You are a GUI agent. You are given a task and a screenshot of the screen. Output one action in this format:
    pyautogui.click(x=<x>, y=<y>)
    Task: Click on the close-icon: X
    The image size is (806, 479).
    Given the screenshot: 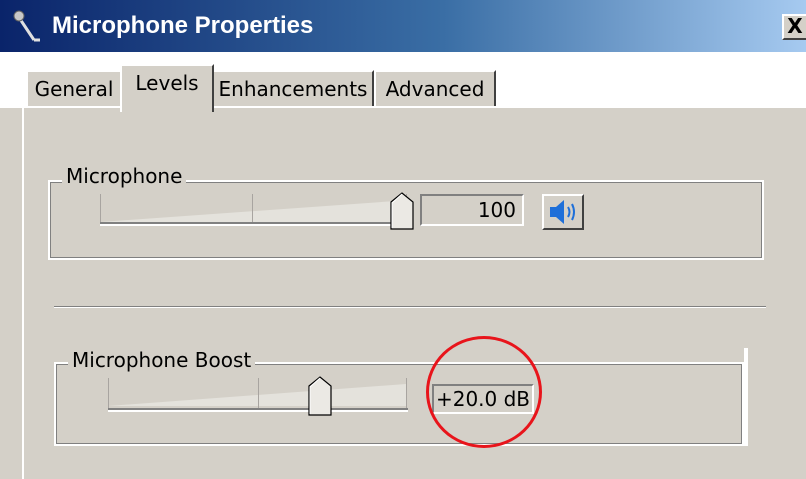 What is the action you would take?
    pyautogui.click(x=795, y=26)
    